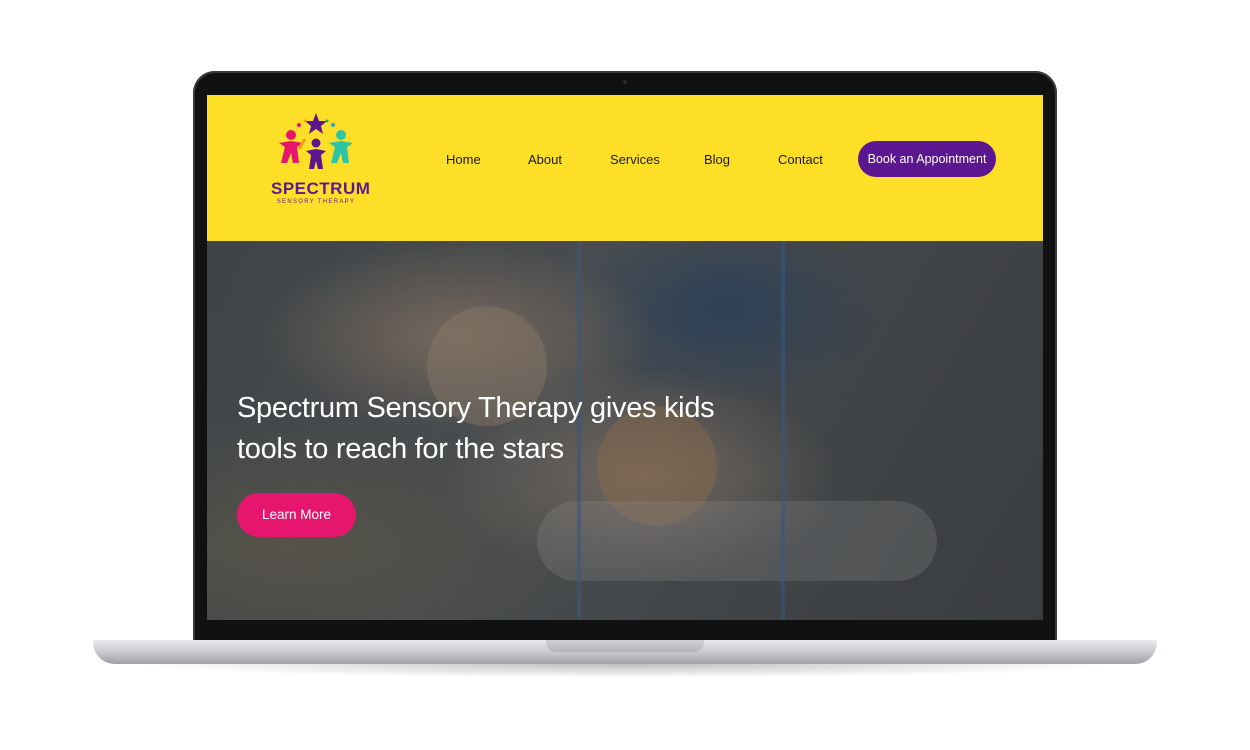 The height and width of the screenshot is (750, 1250). I want to click on laptop-base, so click(625, 652).